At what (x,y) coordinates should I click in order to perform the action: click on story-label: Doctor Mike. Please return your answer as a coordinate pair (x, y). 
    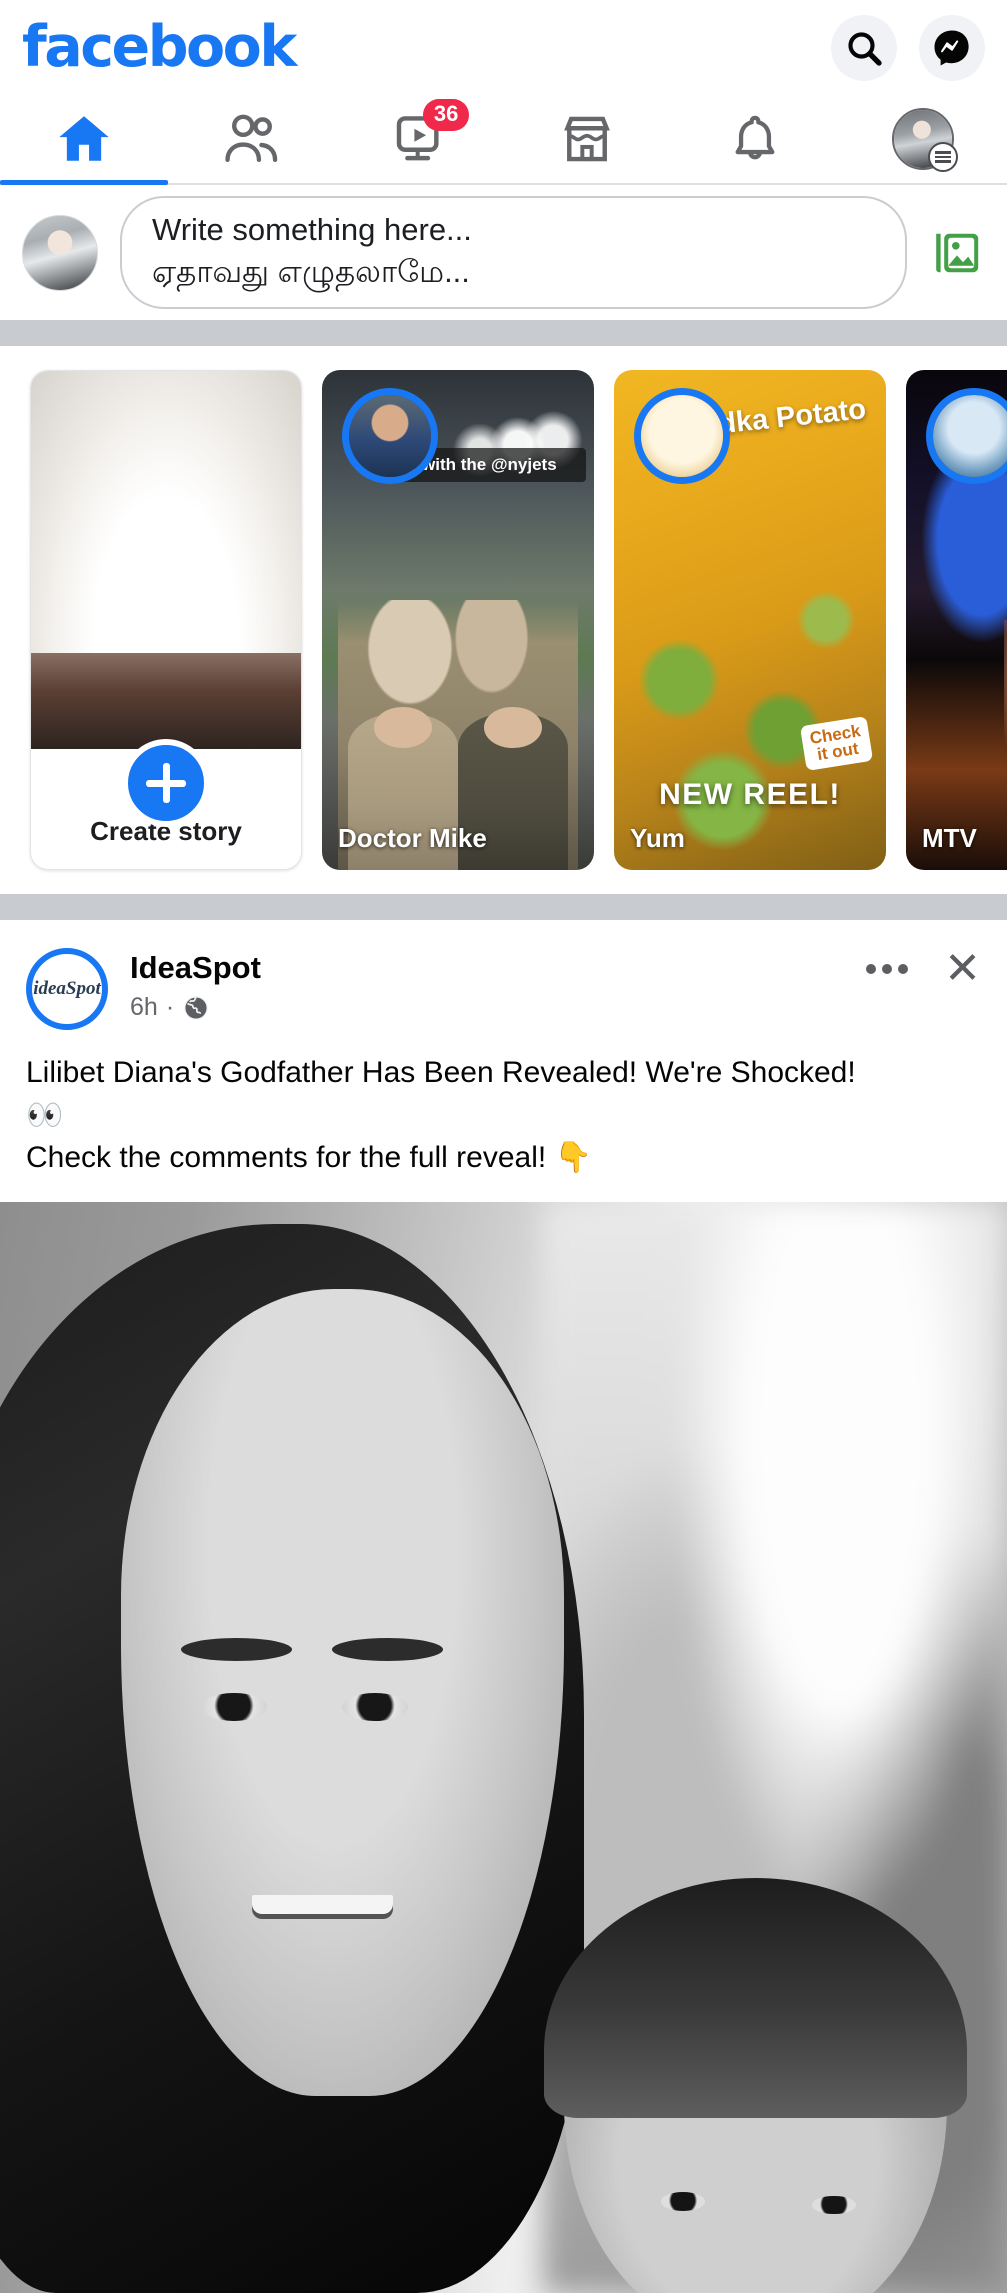
    Looking at the image, I should click on (412, 838).